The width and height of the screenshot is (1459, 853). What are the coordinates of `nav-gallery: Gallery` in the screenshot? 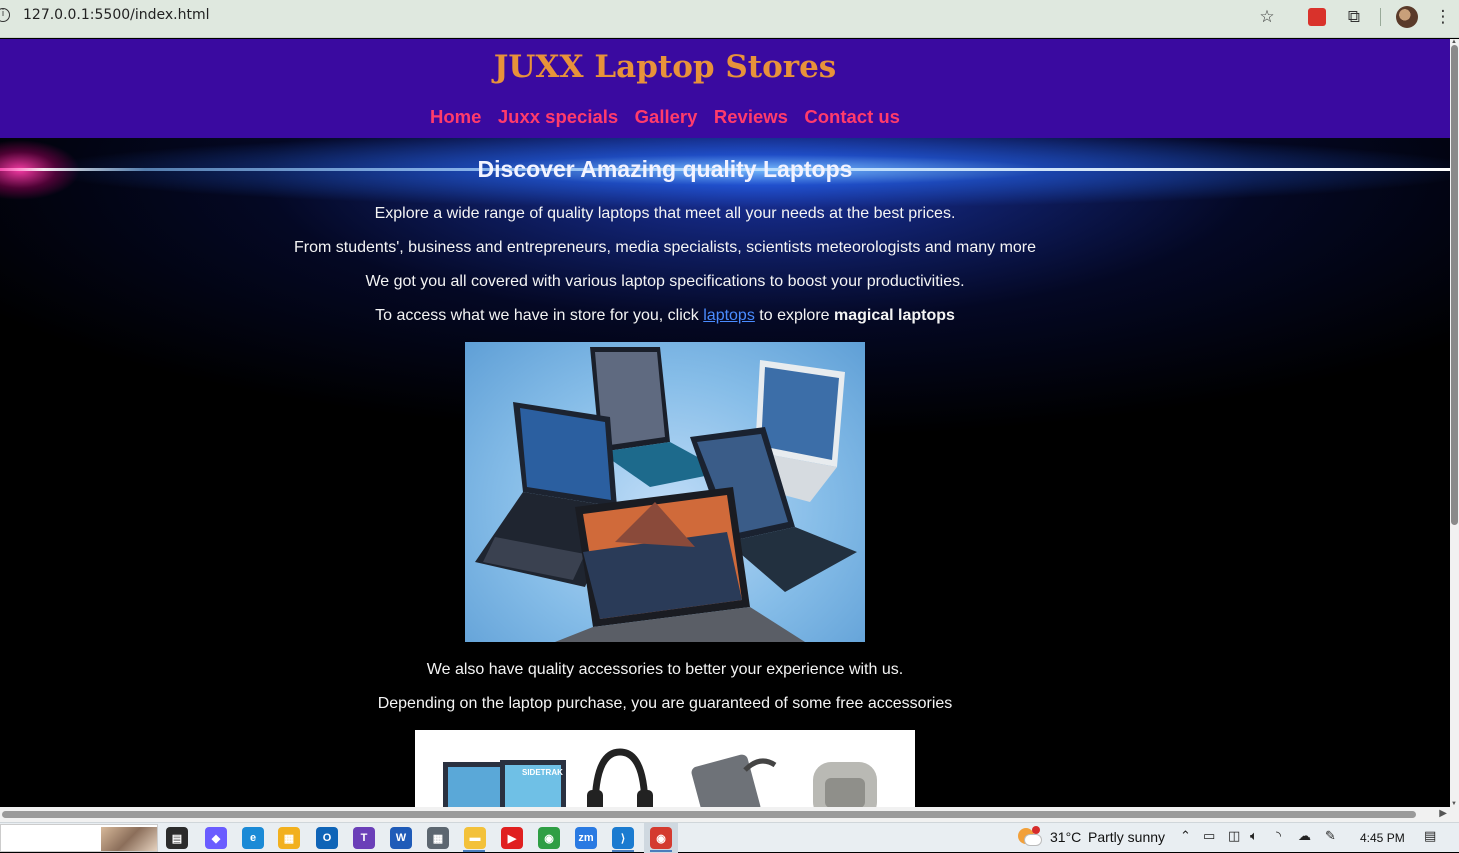 It's located at (666, 116).